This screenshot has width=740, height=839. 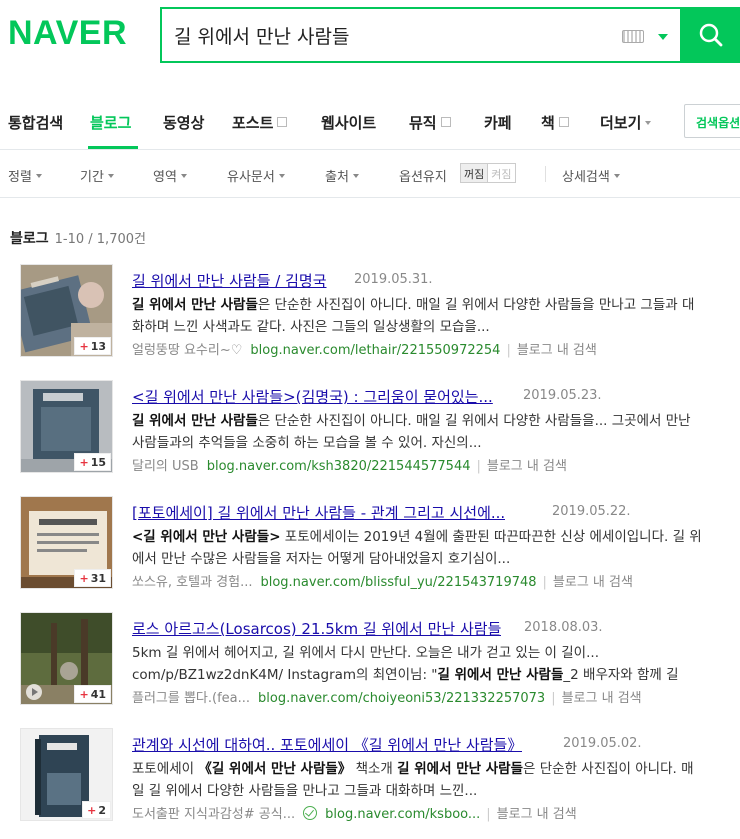 I want to click on filter-sort-label: 정렬, so click(x=20, y=177).